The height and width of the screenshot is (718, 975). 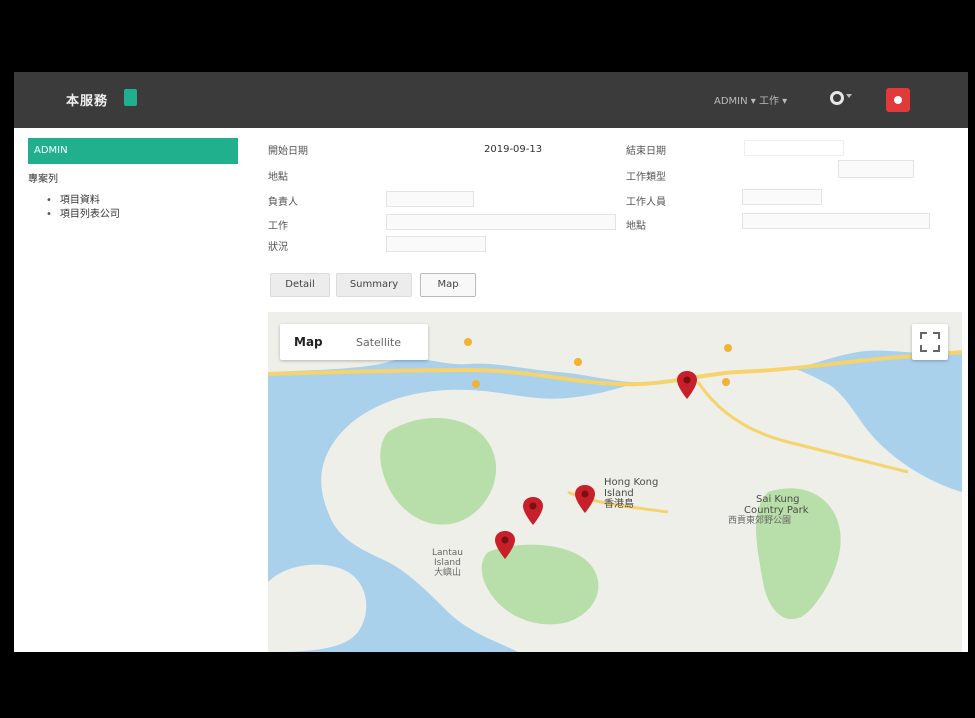 What do you see at coordinates (73, 198) in the screenshot?
I see `sidebar-item-project-data: 項目資料` at bounding box center [73, 198].